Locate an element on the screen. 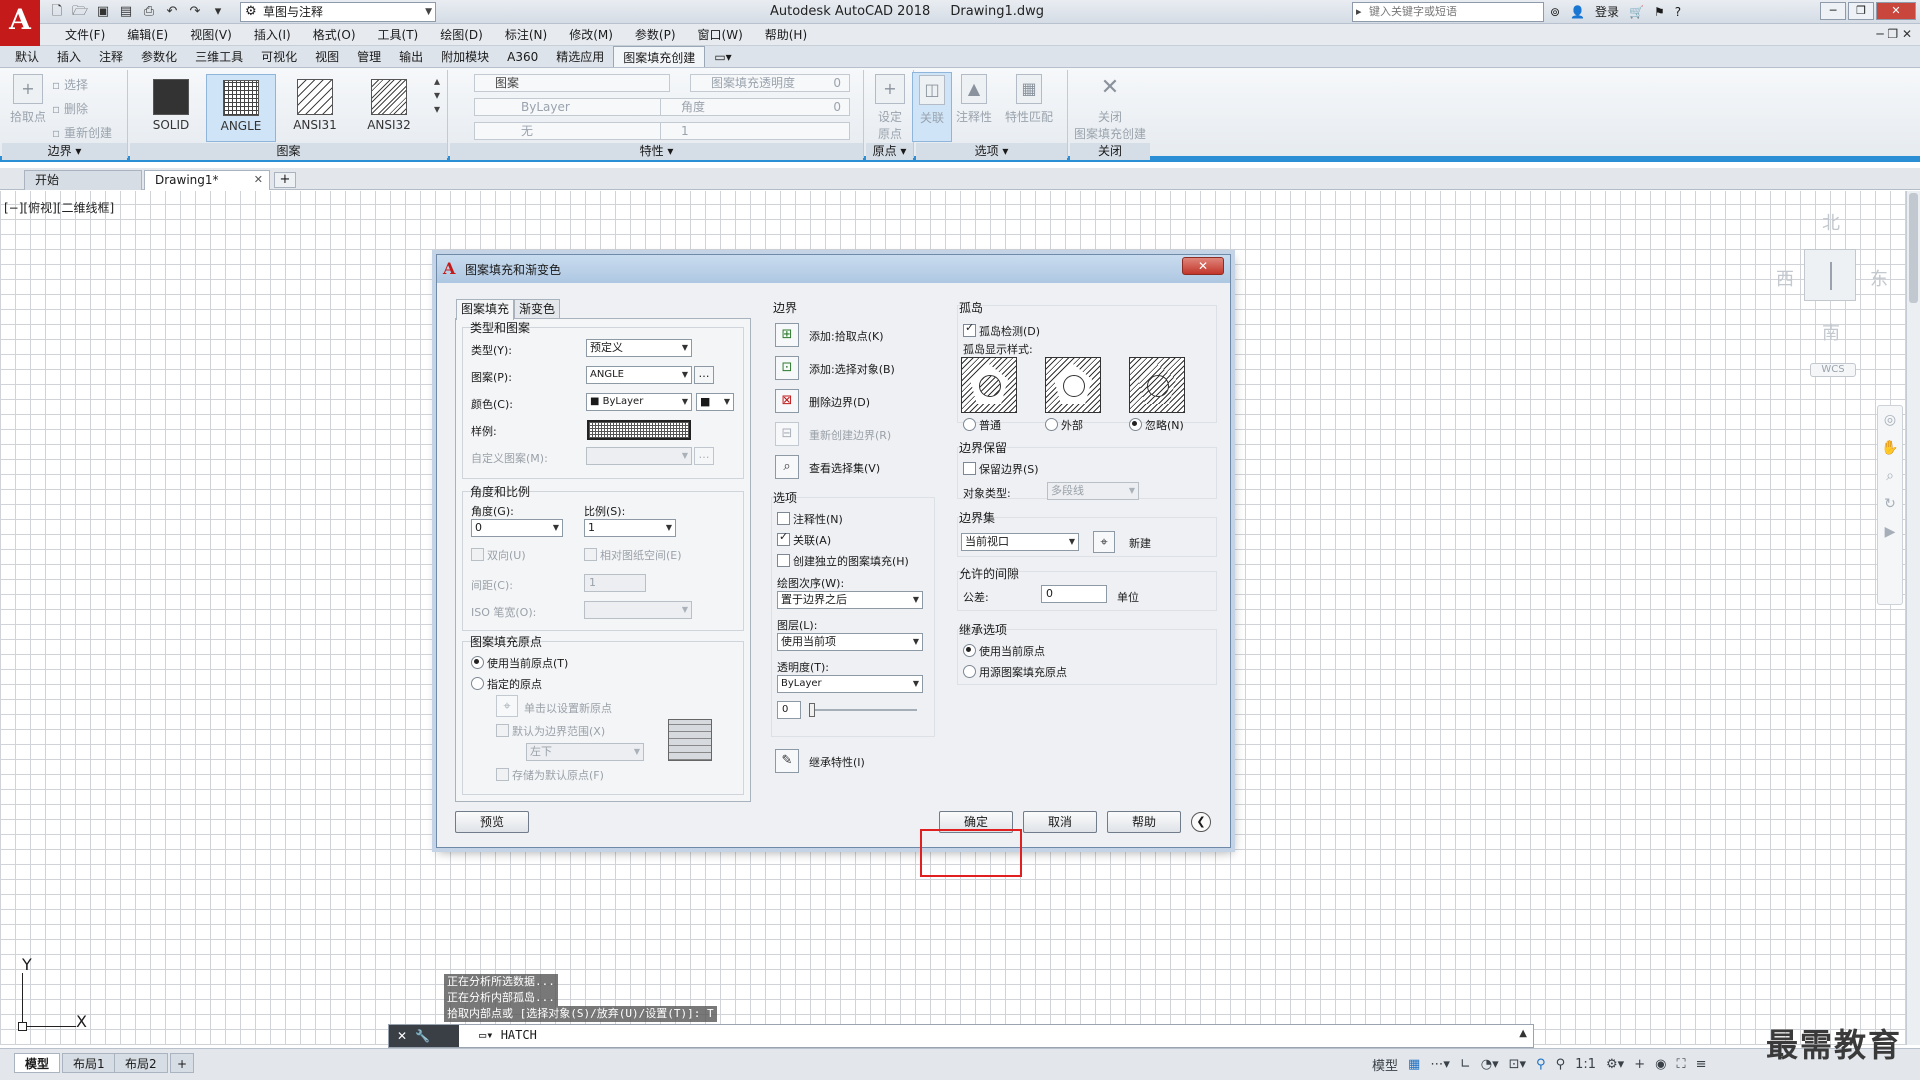 This screenshot has width=1920, height=1080. pattern-dropdown: ANGLE is located at coordinates (639, 375).